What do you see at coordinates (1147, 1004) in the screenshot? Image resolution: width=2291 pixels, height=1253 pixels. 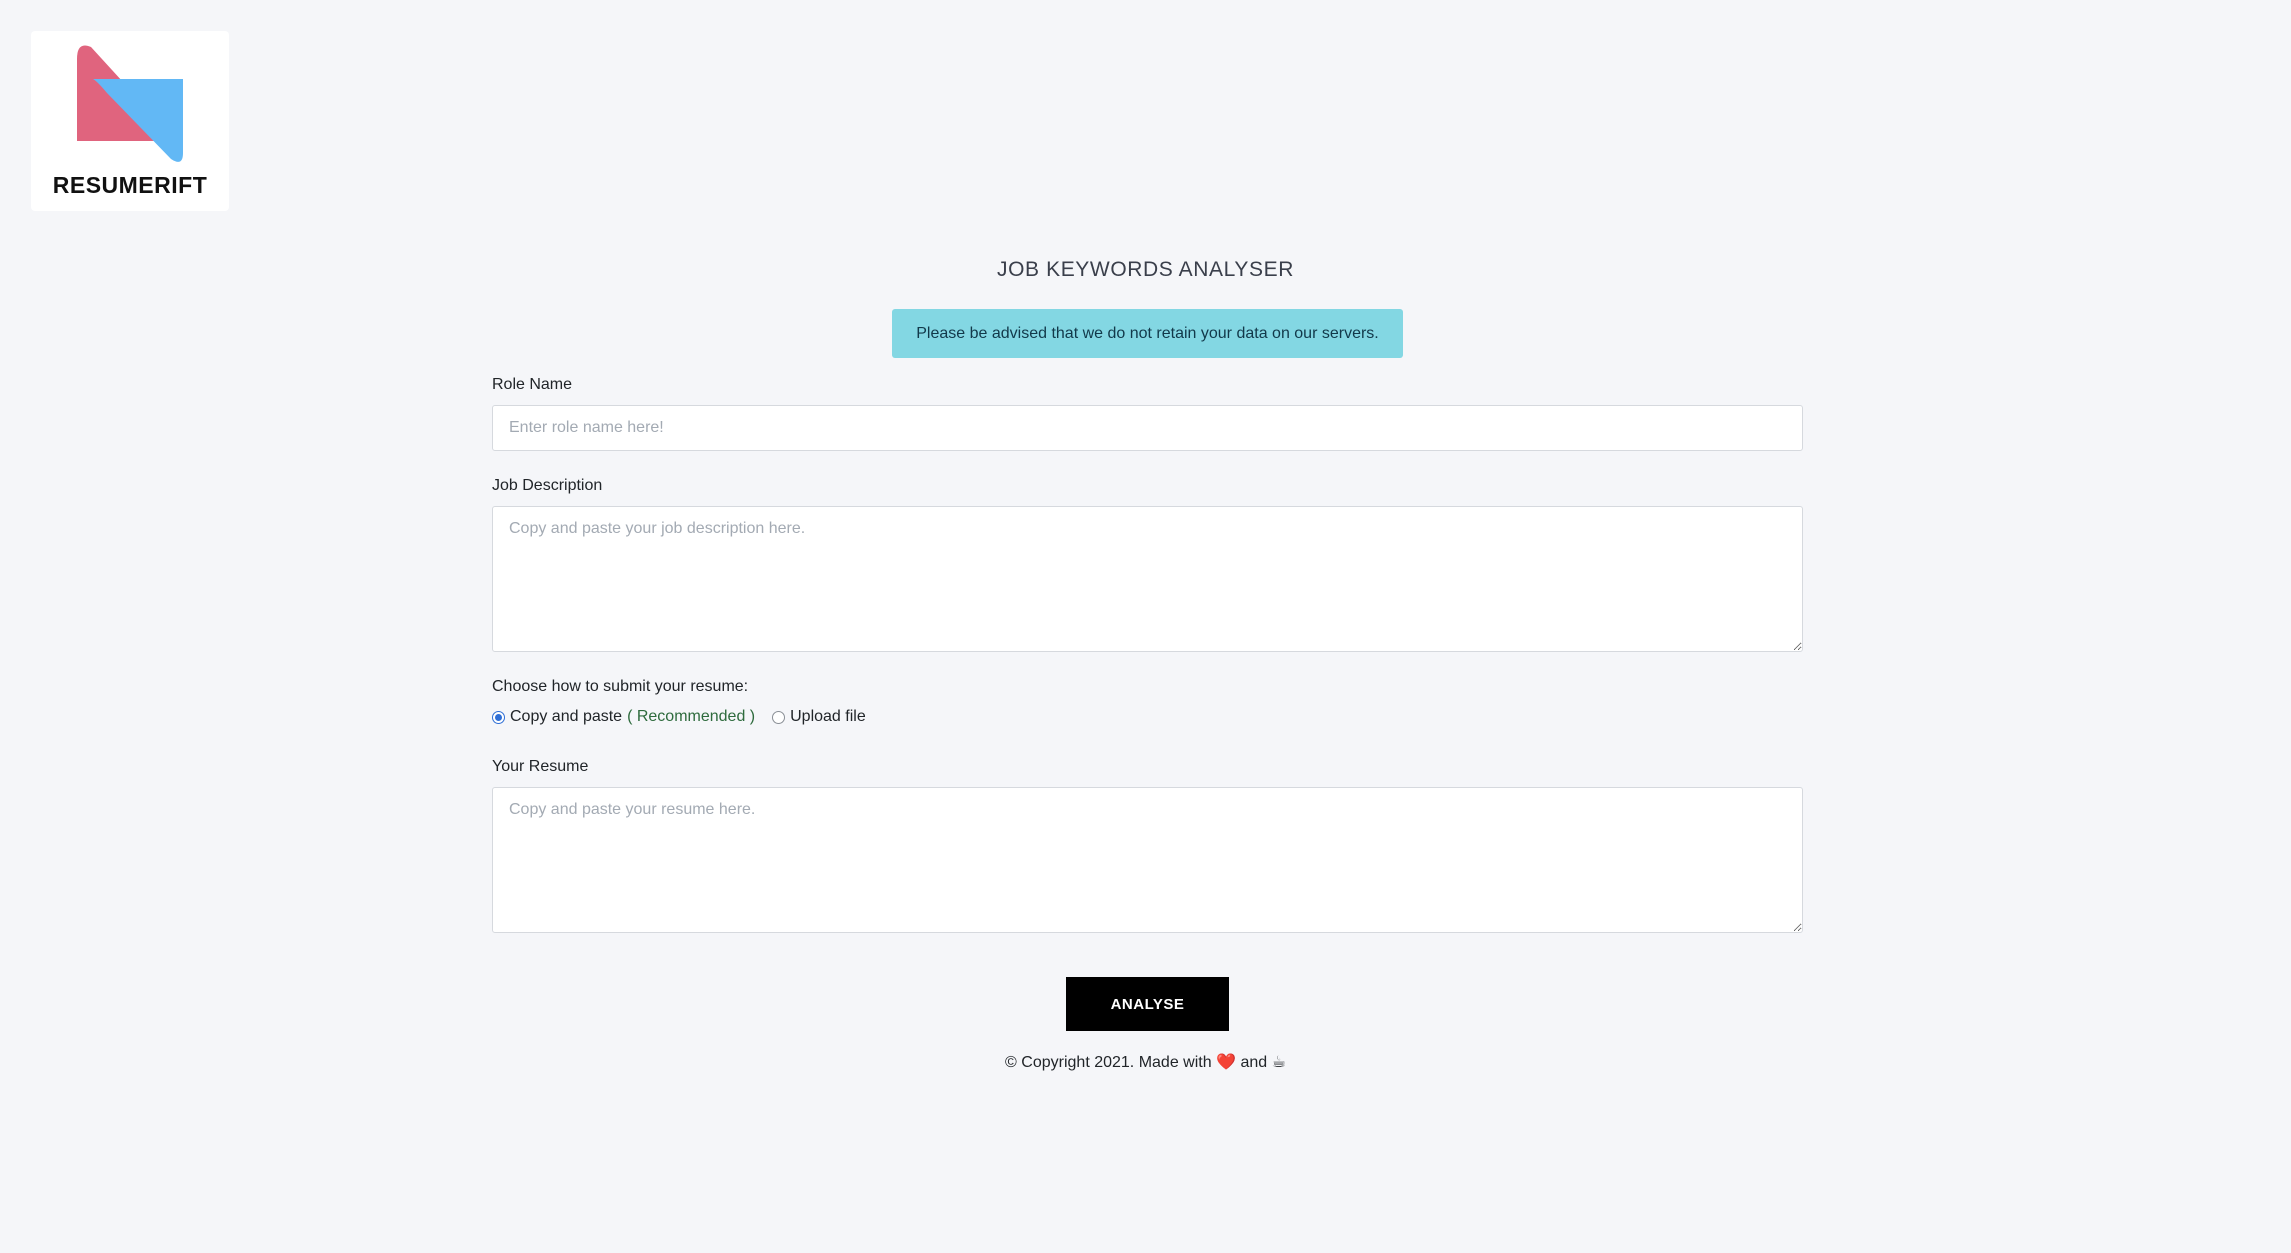 I see `analyse-button: ANALYSE` at bounding box center [1147, 1004].